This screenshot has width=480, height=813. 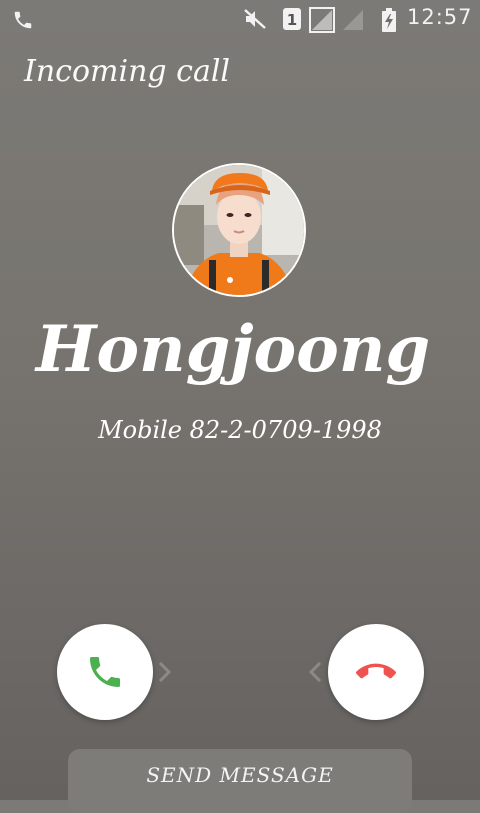 What do you see at coordinates (165, 672) in the screenshot?
I see `chevron-right-icon` at bounding box center [165, 672].